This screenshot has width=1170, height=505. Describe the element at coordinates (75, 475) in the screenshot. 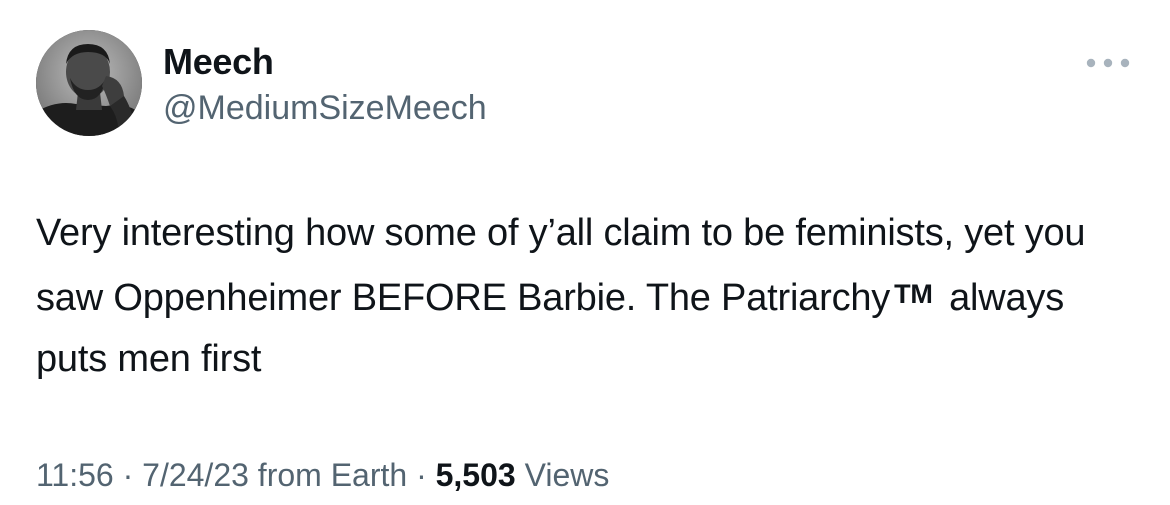

I see `tweet-time: 11:56` at that location.